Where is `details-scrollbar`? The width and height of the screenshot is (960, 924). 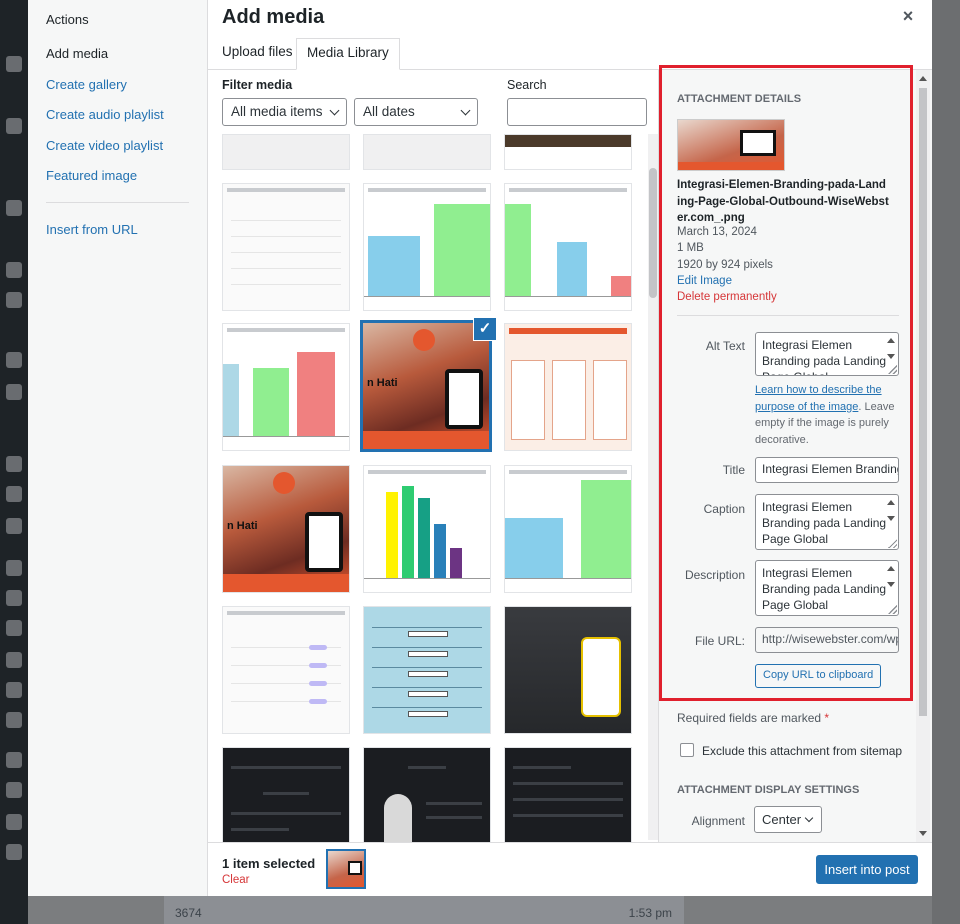
details-scrollbar is located at coordinates (923, 456).